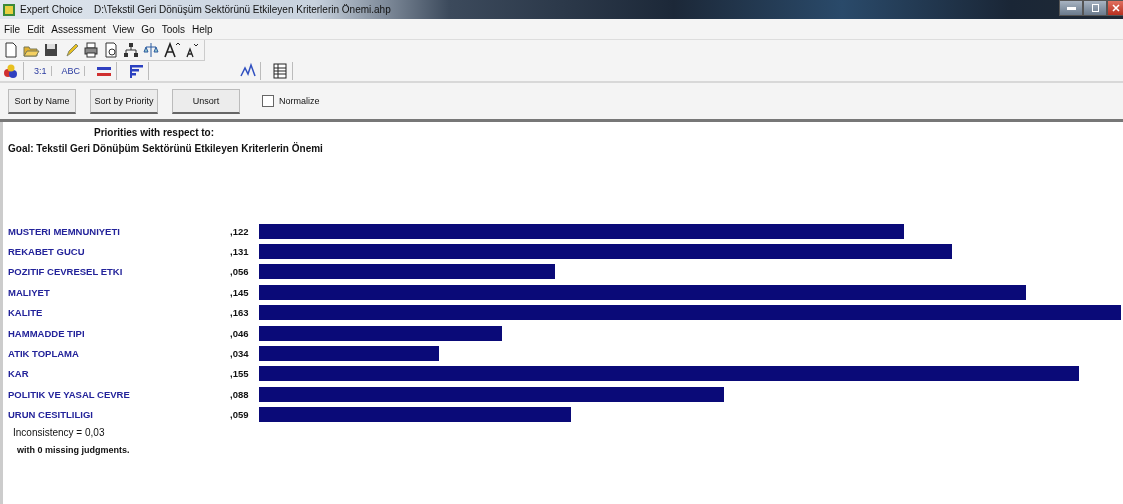  Describe the element at coordinates (148, 29) in the screenshot. I see `menu-item: Go` at that location.